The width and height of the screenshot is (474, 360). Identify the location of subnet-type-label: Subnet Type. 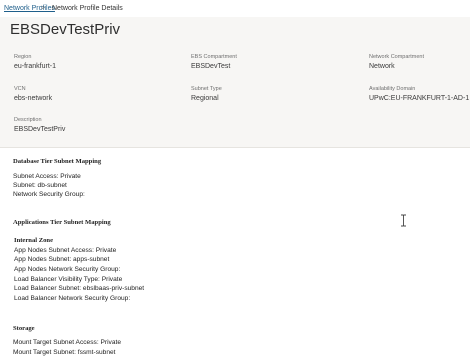
(206, 89).